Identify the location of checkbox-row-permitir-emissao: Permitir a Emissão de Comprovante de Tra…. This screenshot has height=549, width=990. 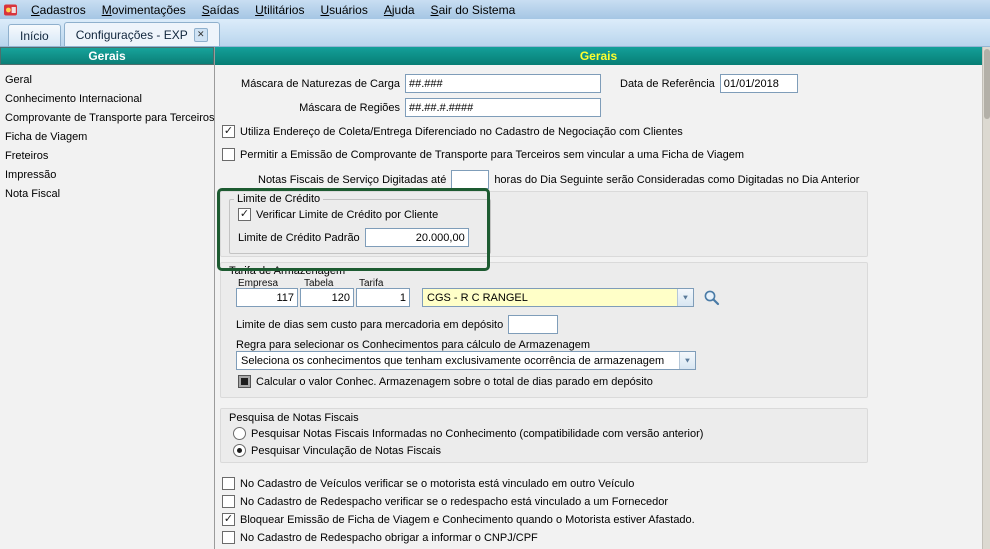
(483, 154).